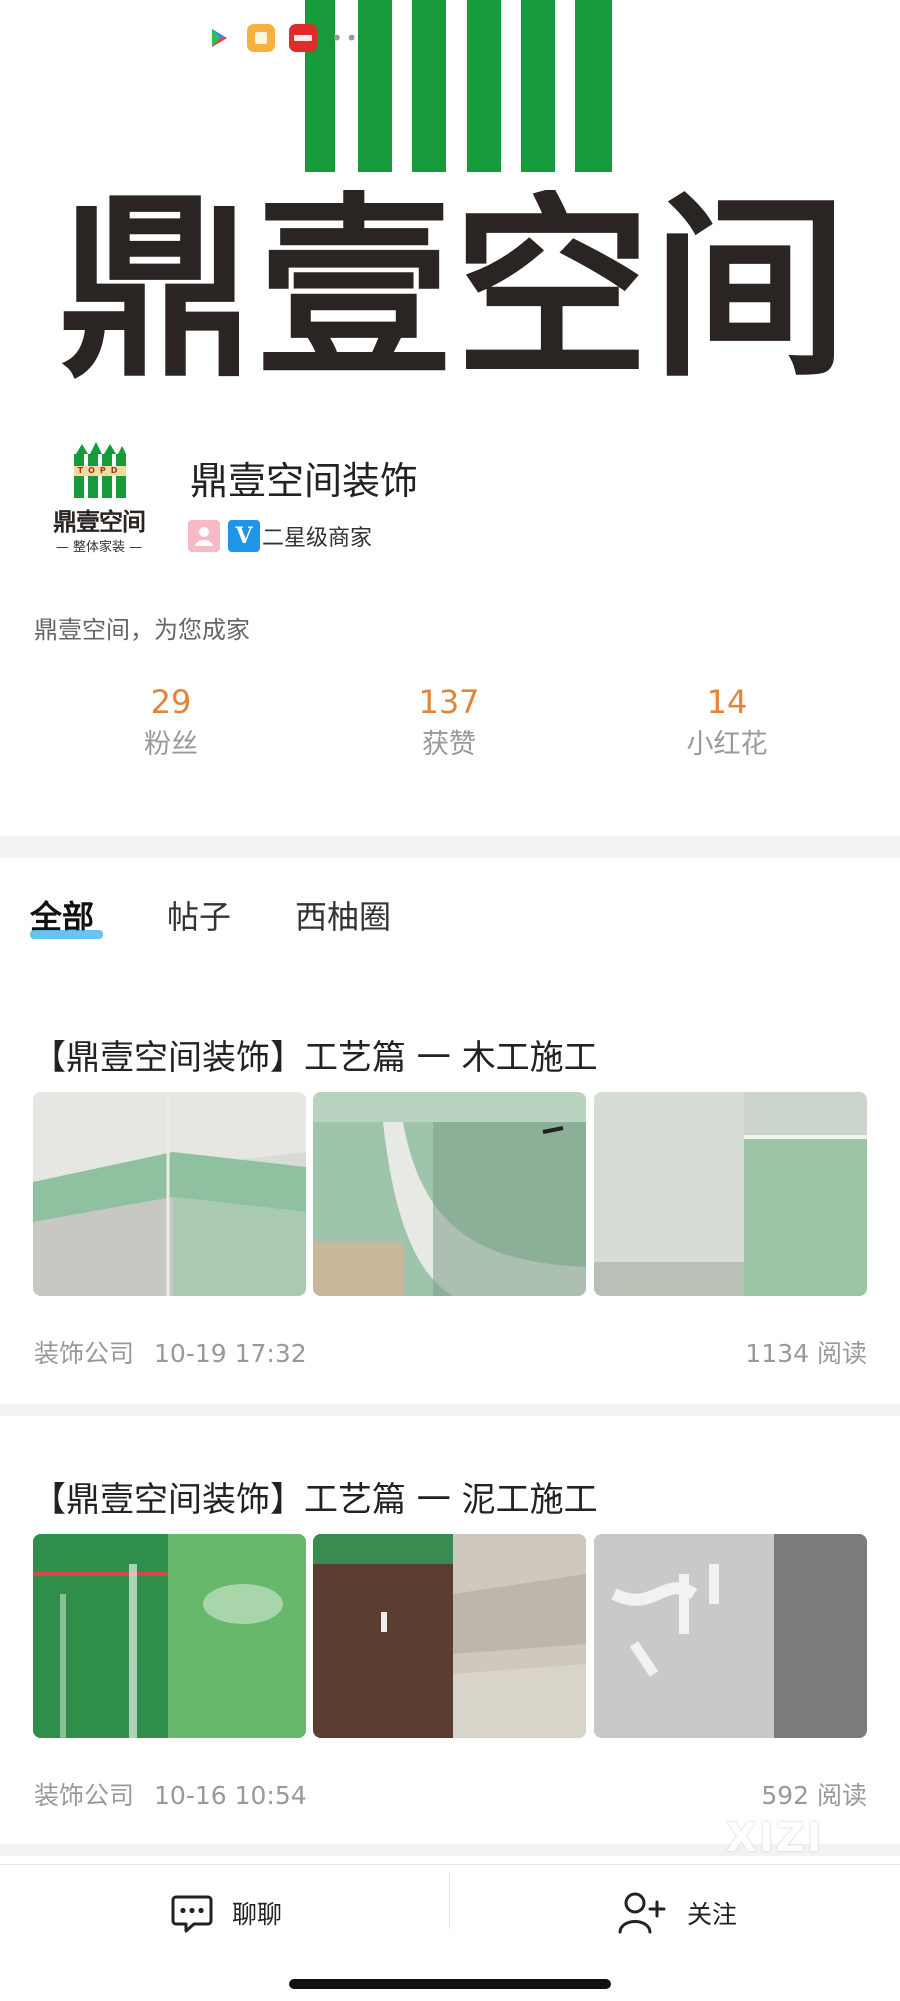 This screenshot has height=2001, width=900. What do you see at coordinates (806, 1353) in the screenshot?
I see `post-read-count: 1134 阅读` at bounding box center [806, 1353].